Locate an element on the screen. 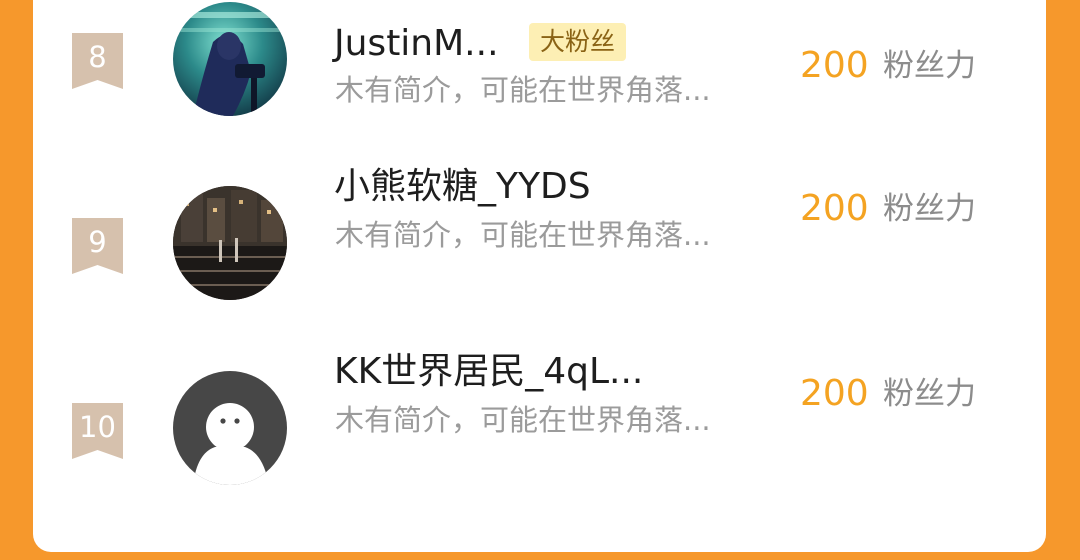  big-fan-badge: 大粉丝 is located at coordinates (578, 42).